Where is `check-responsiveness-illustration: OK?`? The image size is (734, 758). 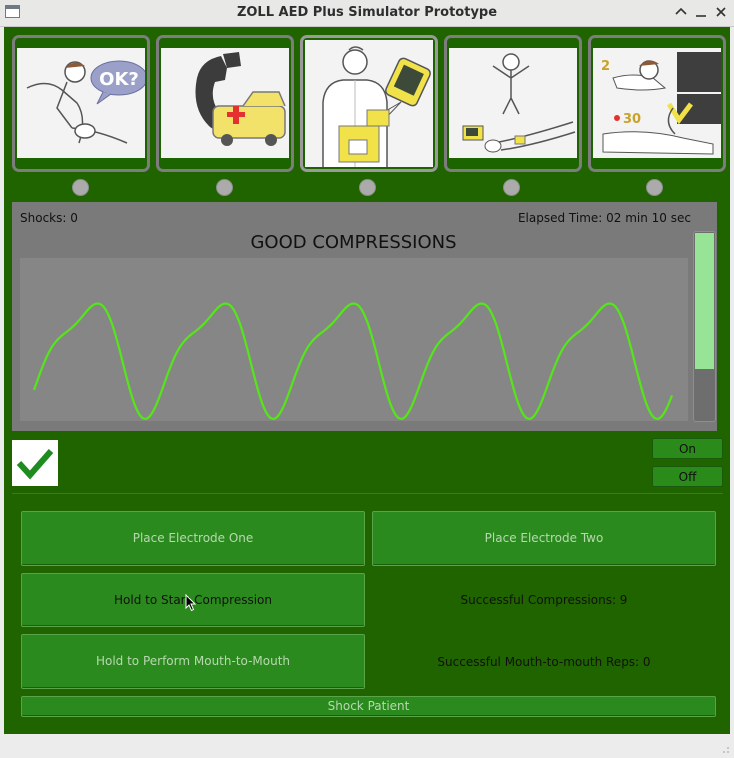
check-responsiveness-illustration: OK? is located at coordinates (81, 103).